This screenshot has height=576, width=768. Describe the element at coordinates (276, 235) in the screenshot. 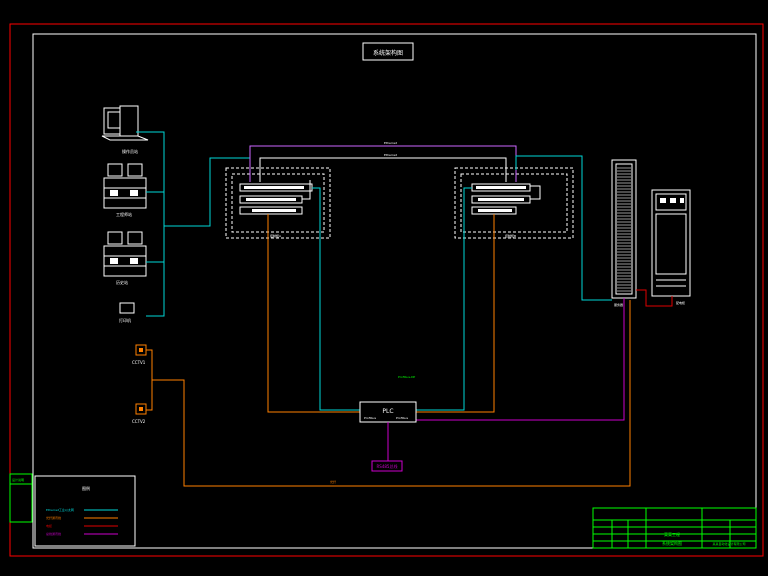

I see `left-cabinet-label: 控制柜A` at that location.